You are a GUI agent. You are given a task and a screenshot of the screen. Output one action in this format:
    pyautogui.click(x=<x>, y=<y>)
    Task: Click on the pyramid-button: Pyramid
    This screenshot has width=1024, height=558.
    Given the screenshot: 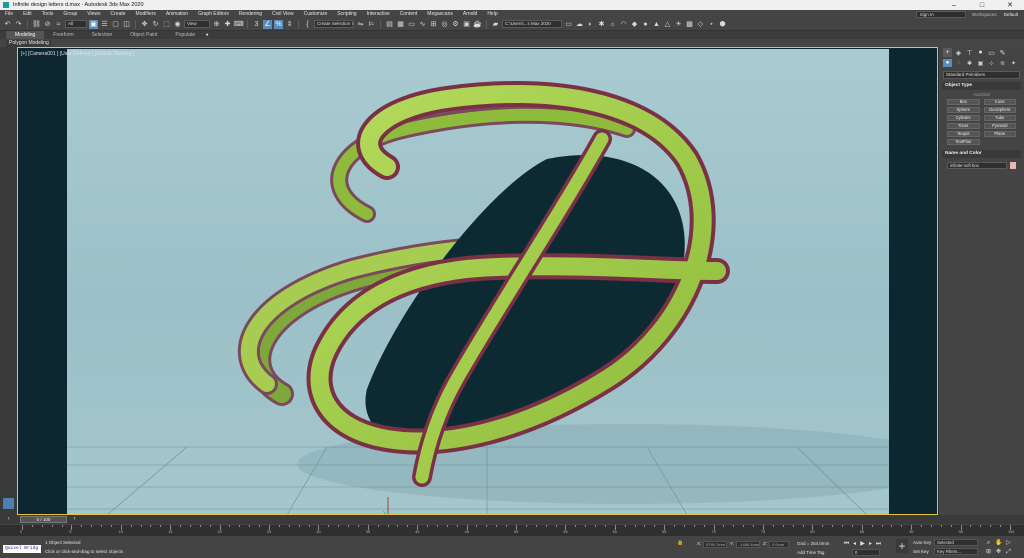 What is the action you would take?
    pyautogui.click(x=999, y=126)
    